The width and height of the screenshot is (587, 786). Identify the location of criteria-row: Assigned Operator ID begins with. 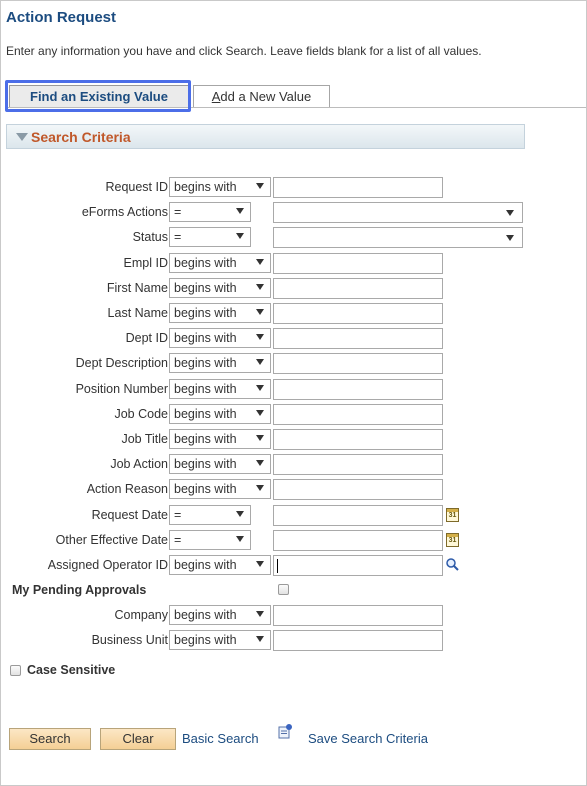
(293, 566).